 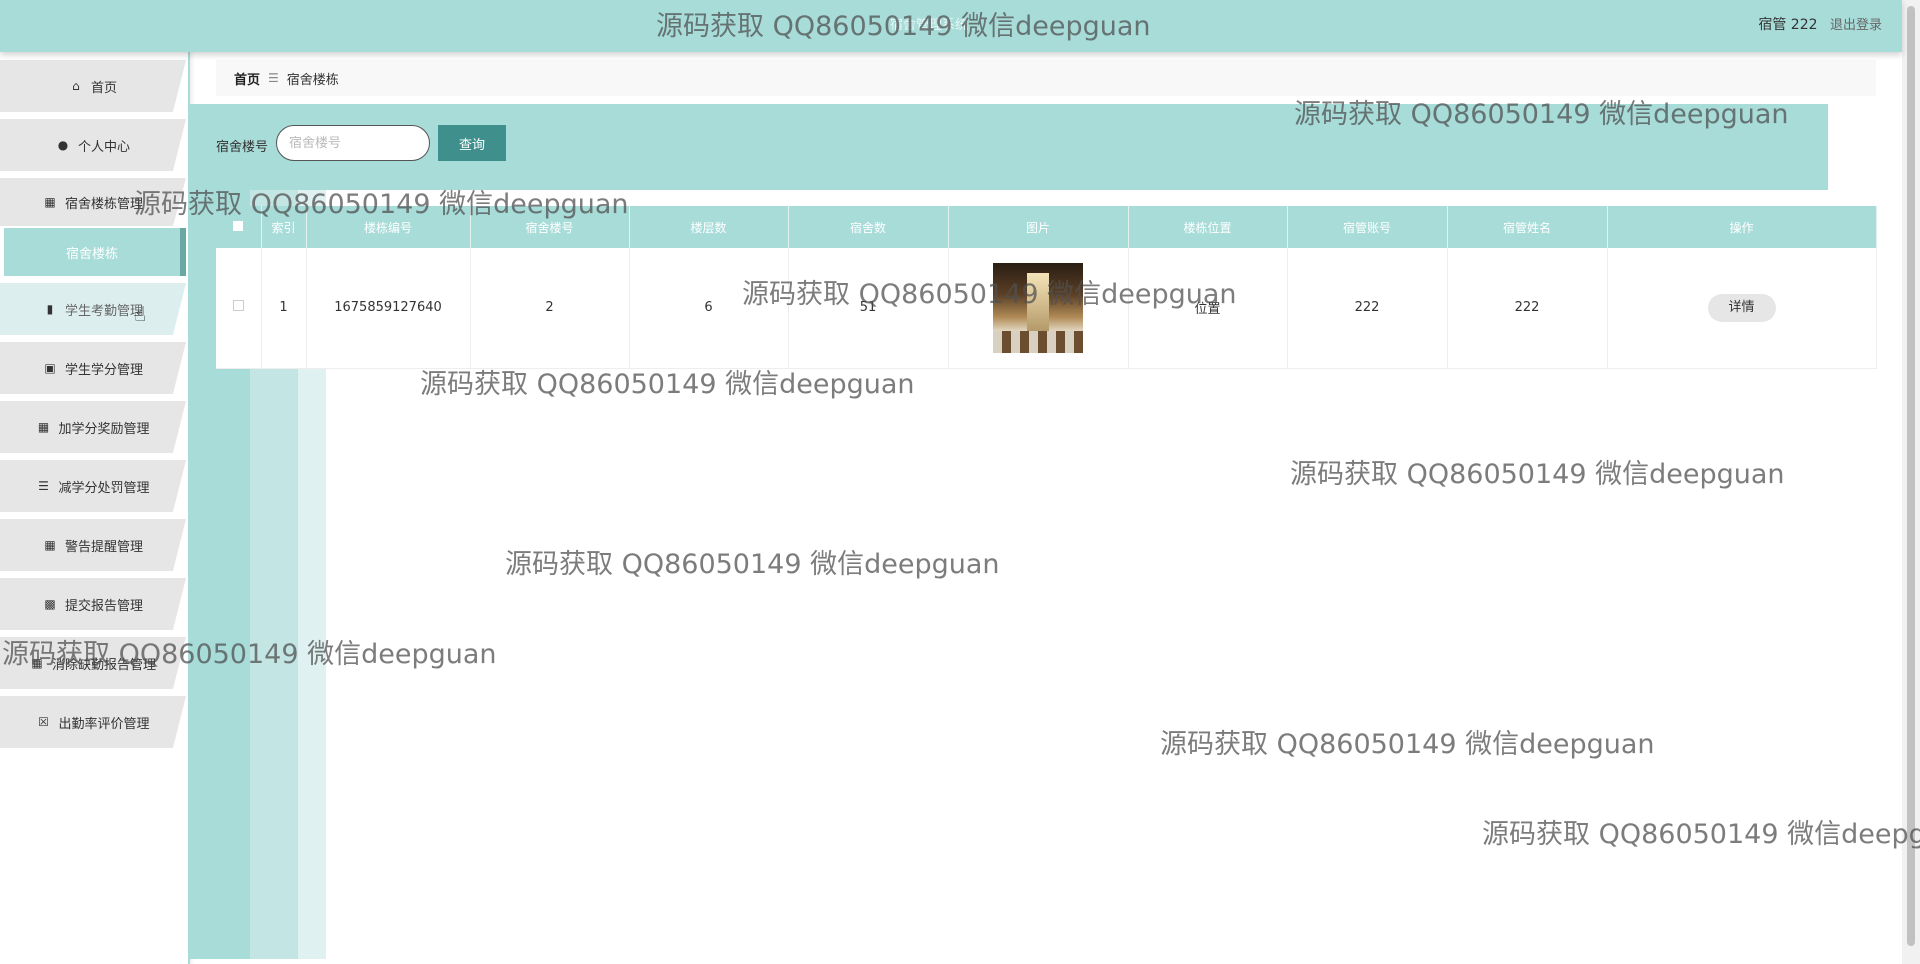 I want to click on column-header: 楼栋位置, so click(x=1208, y=227).